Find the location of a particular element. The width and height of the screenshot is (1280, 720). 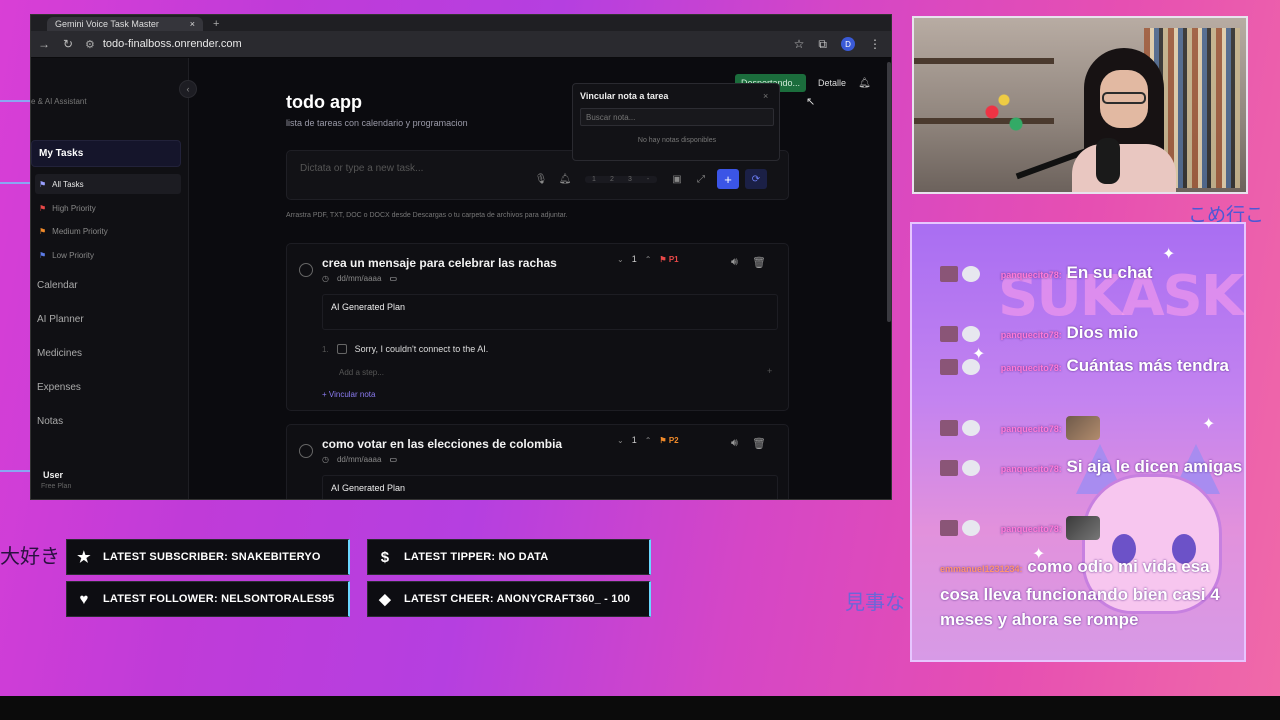

sidebar-item-notas: Notas is located at coordinates (50, 421).